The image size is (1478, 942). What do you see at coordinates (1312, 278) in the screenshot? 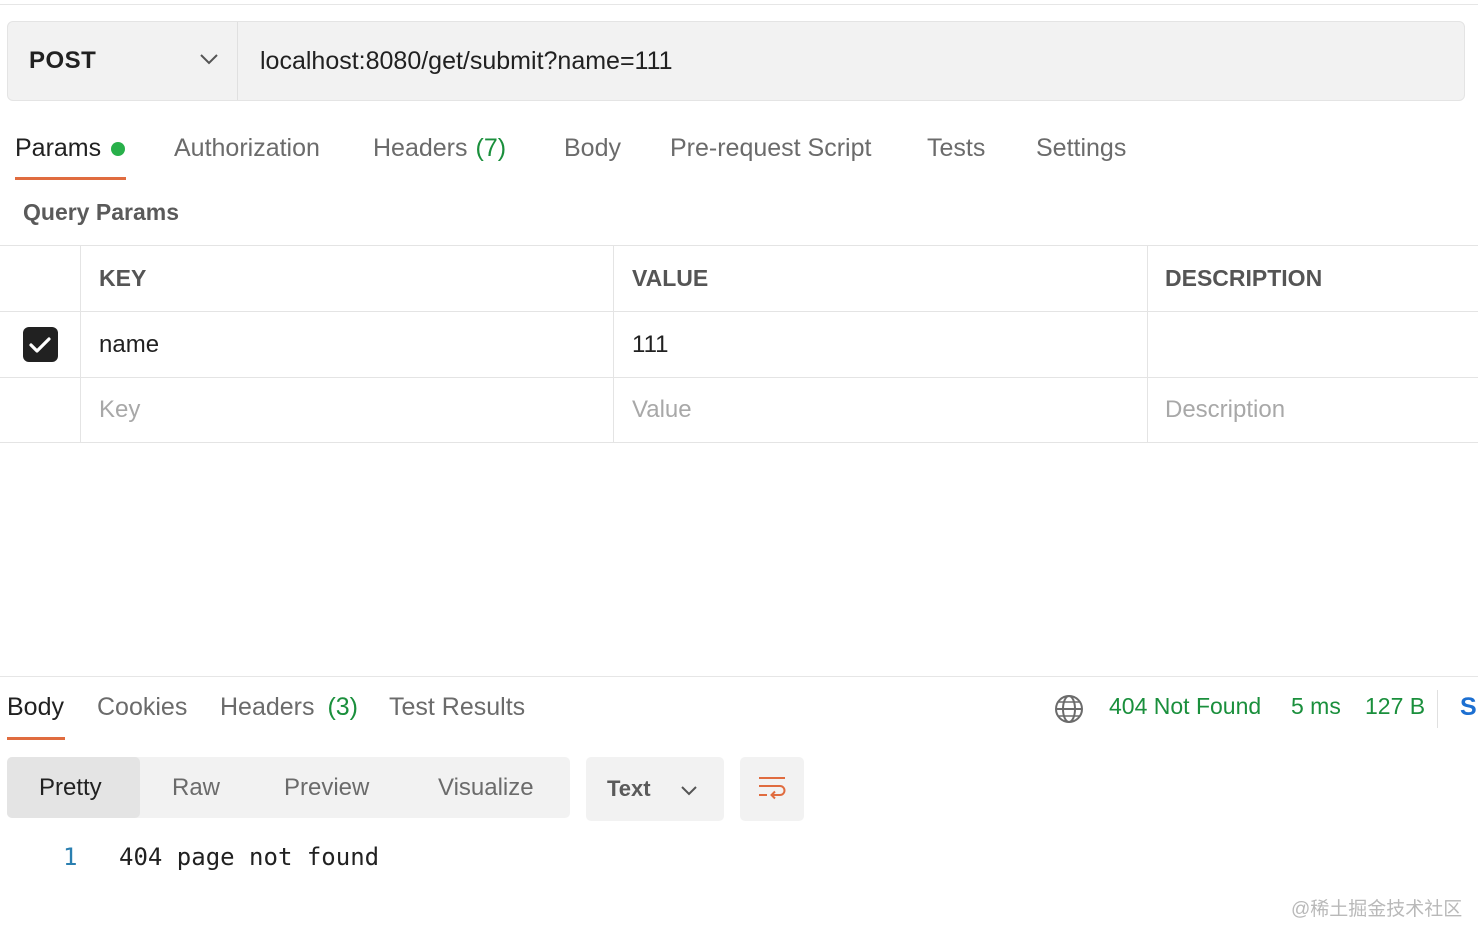
I see `column-header-description: DESCRIPTION` at bounding box center [1312, 278].